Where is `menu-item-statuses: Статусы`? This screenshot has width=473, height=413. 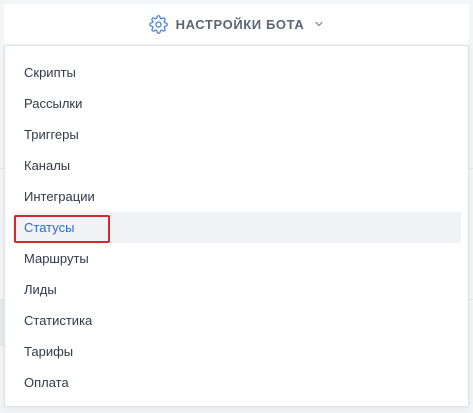 menu-item-statuses: Статусы is located at coordinates (237, 227).